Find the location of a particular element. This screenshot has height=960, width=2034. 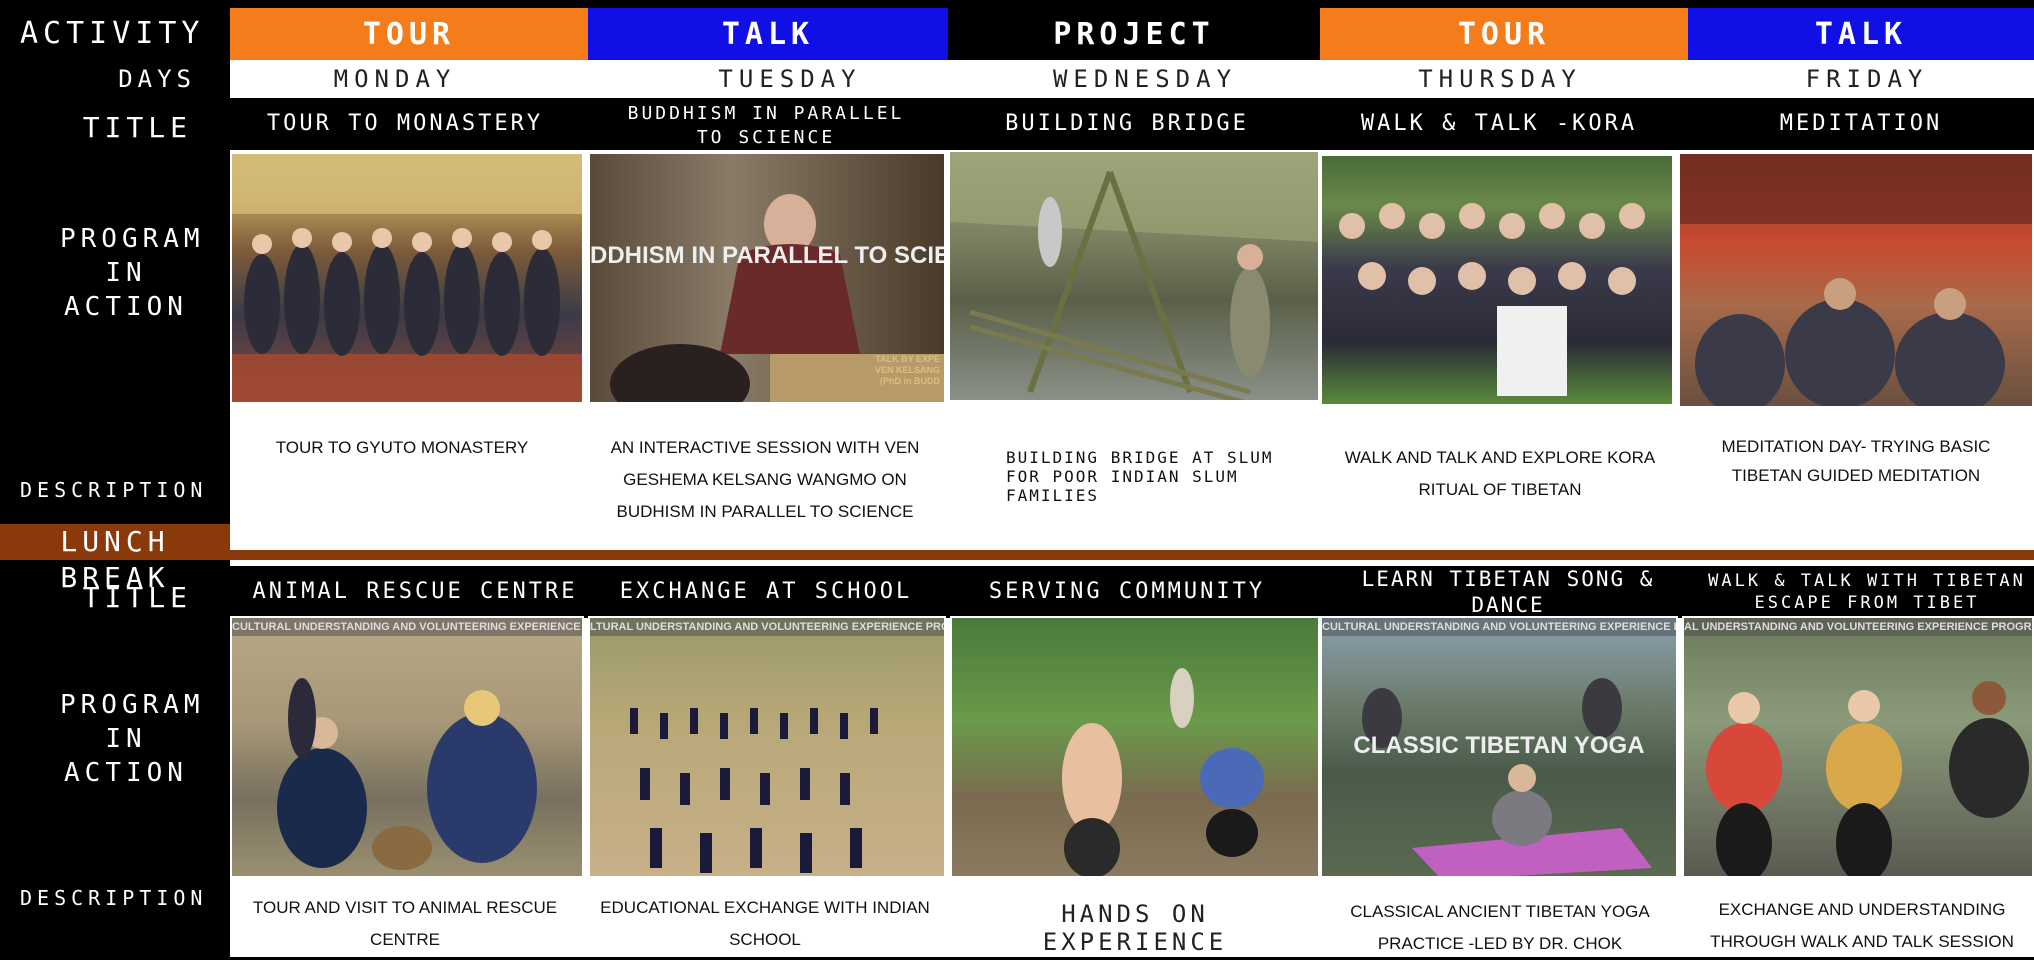

group-at-monastery-photo is located at coordinates (407, 278).